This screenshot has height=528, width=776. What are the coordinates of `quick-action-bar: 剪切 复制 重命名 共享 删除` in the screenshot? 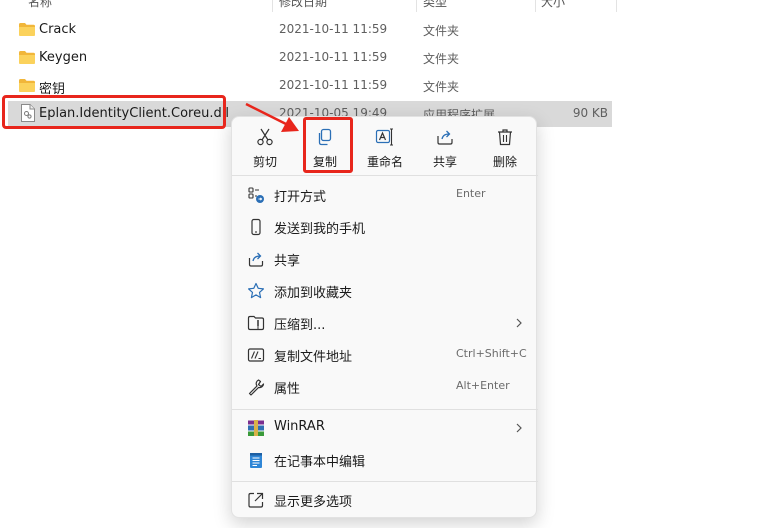 It's located at (385, 146).